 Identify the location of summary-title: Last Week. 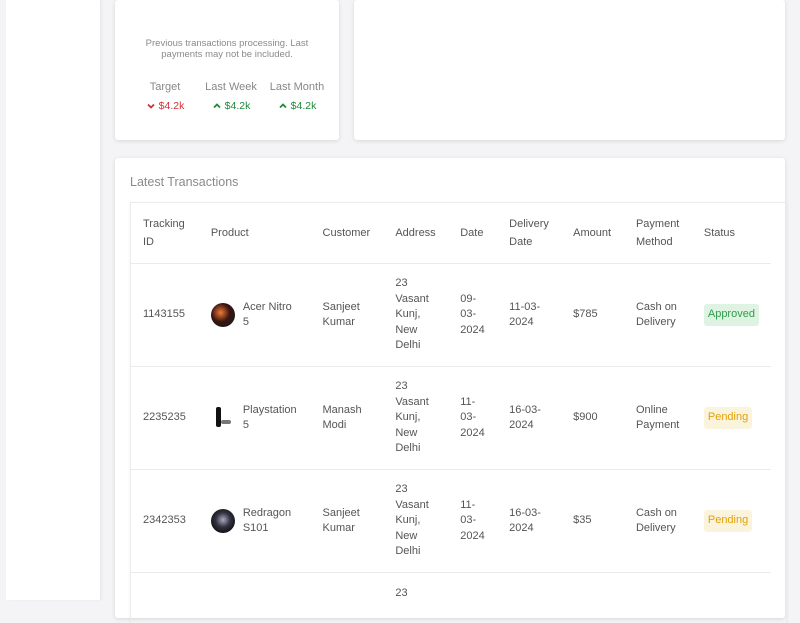
(231, 87).